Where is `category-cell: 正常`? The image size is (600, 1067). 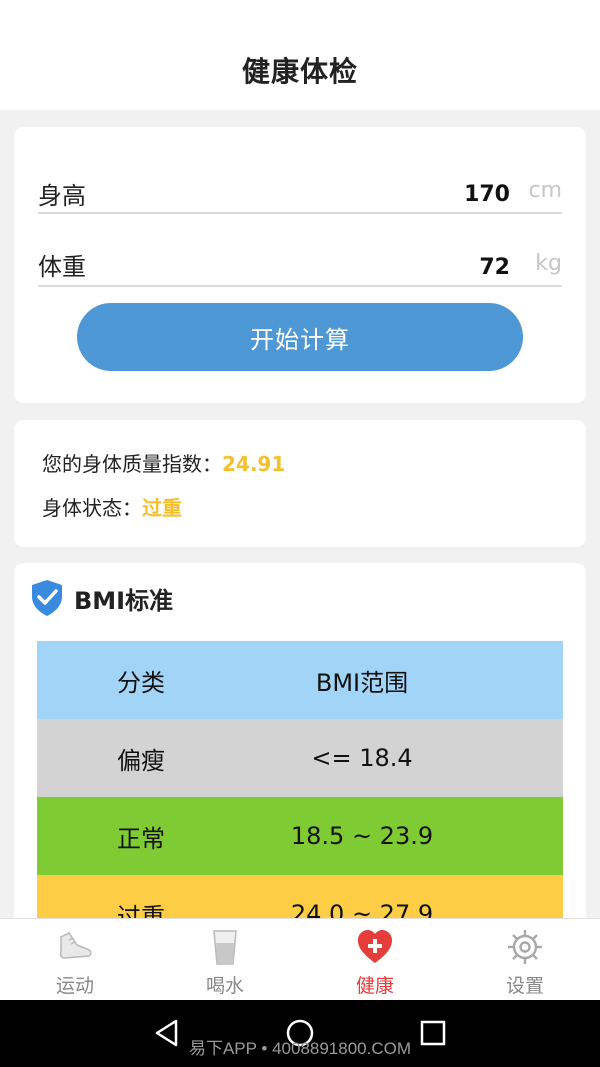 category-cell: 正常 is located at coordinates (141, 838).